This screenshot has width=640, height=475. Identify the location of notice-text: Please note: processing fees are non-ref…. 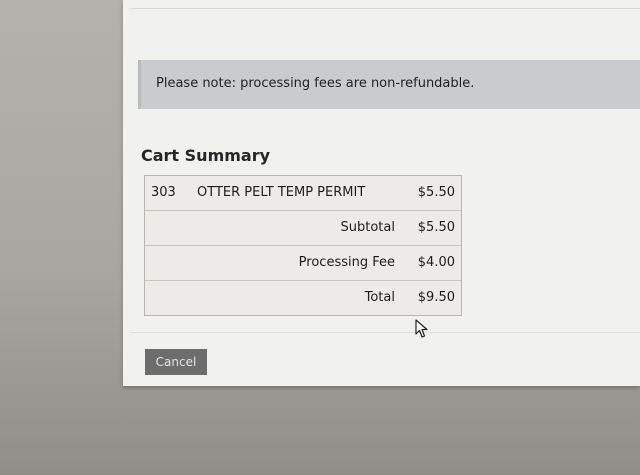
(315, 83).